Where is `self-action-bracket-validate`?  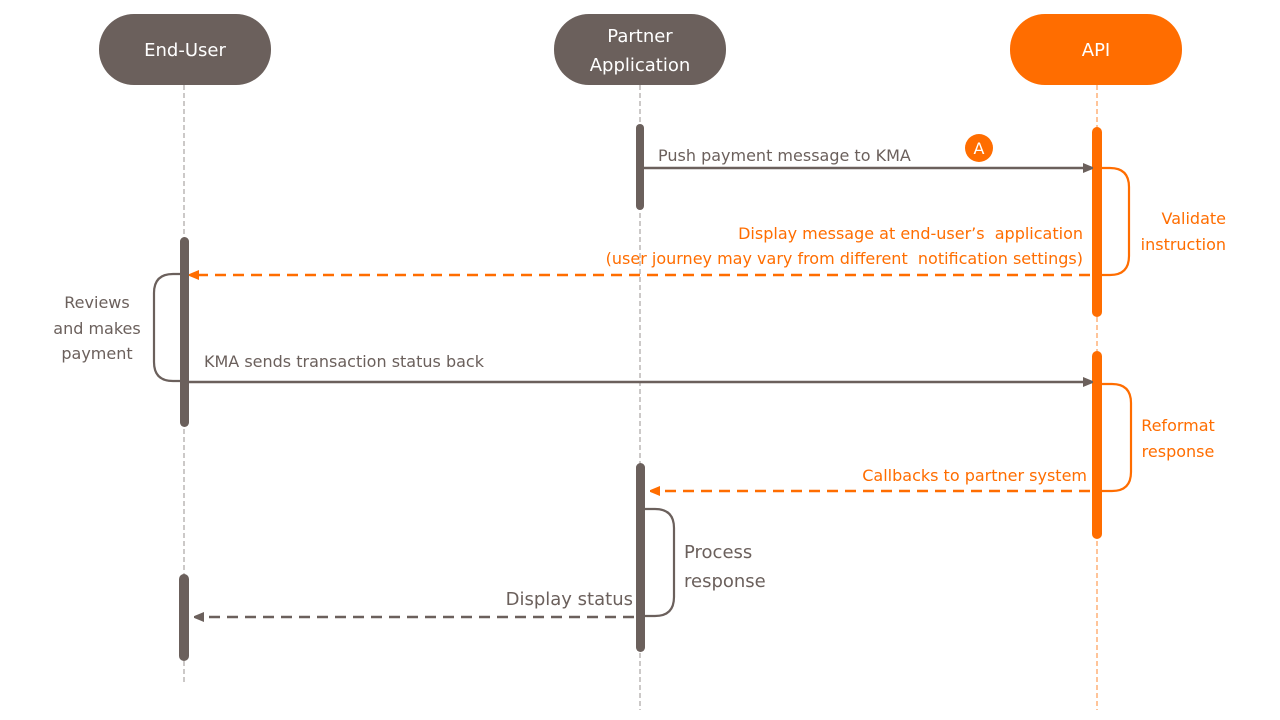
self-action-bracket-validate is located at coordinates (1116, 221).